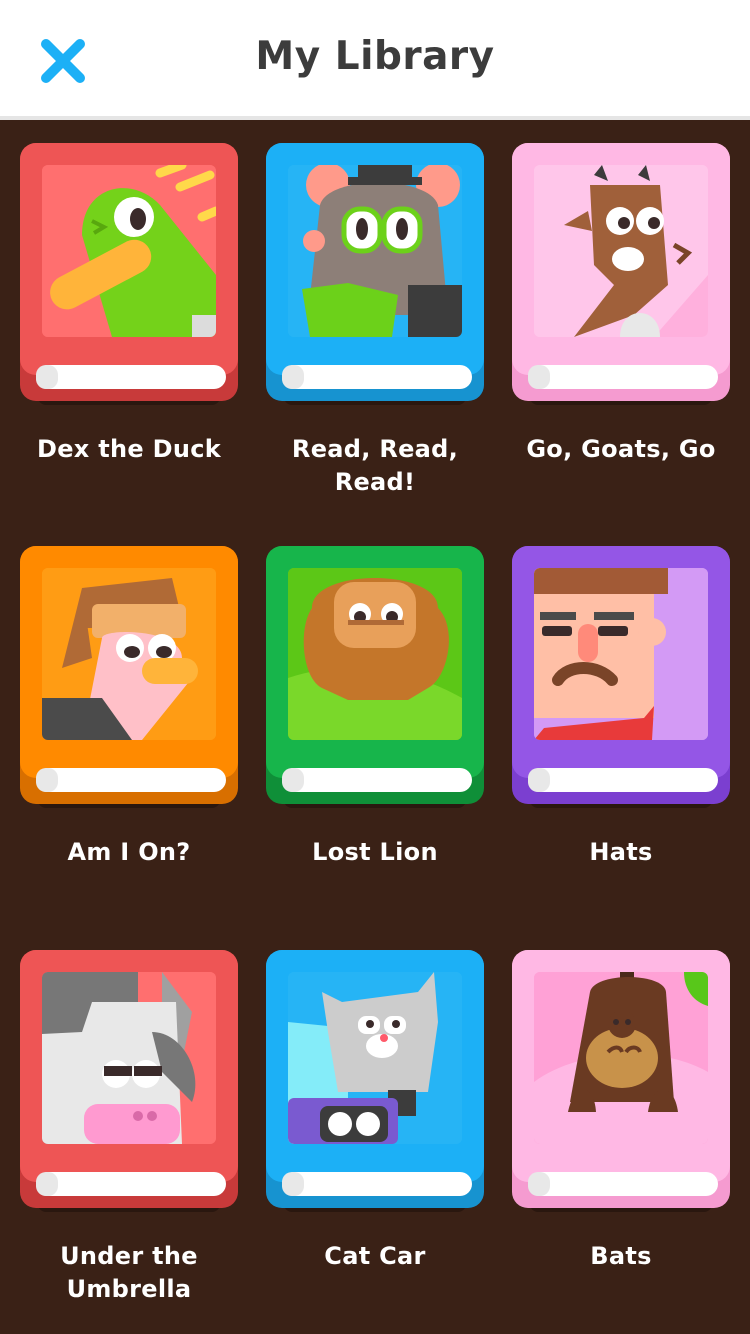 Image resolution: width=750 pixels, height=1334 pixels. I want to click on mouse-reading-illustration, so click(375, 251).